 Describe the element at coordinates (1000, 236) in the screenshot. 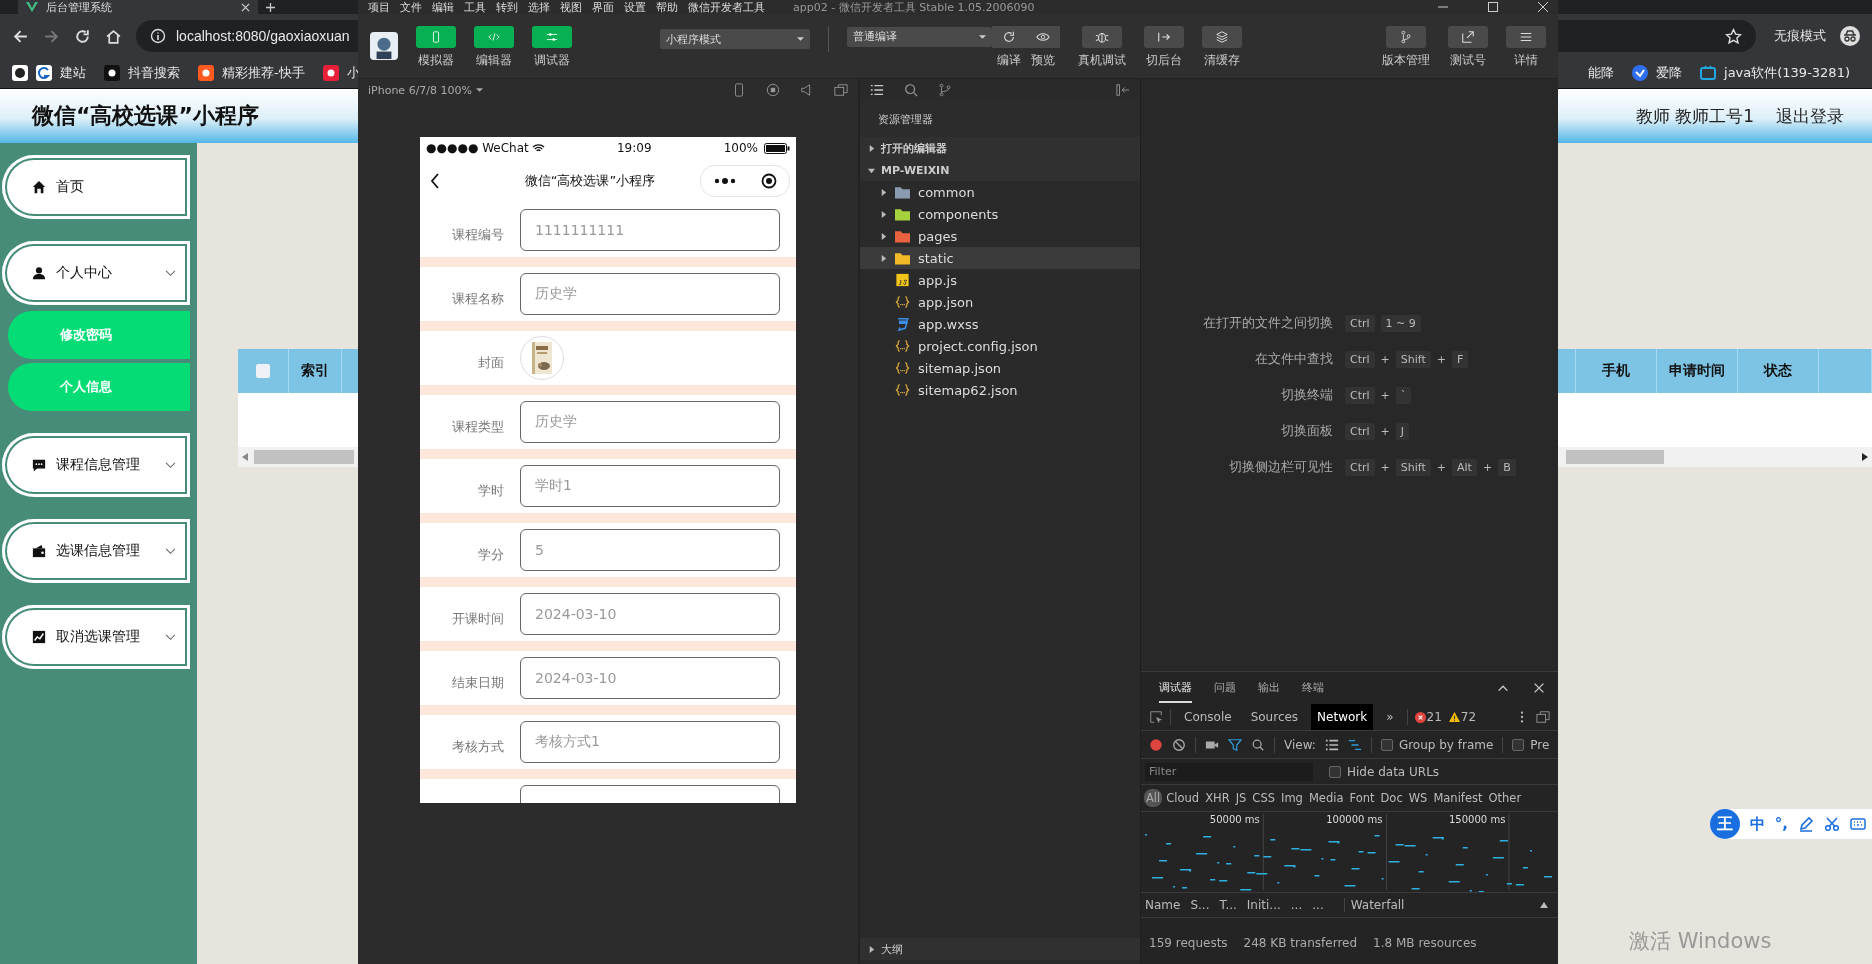

I see `file-tree-item: pages` at that location.